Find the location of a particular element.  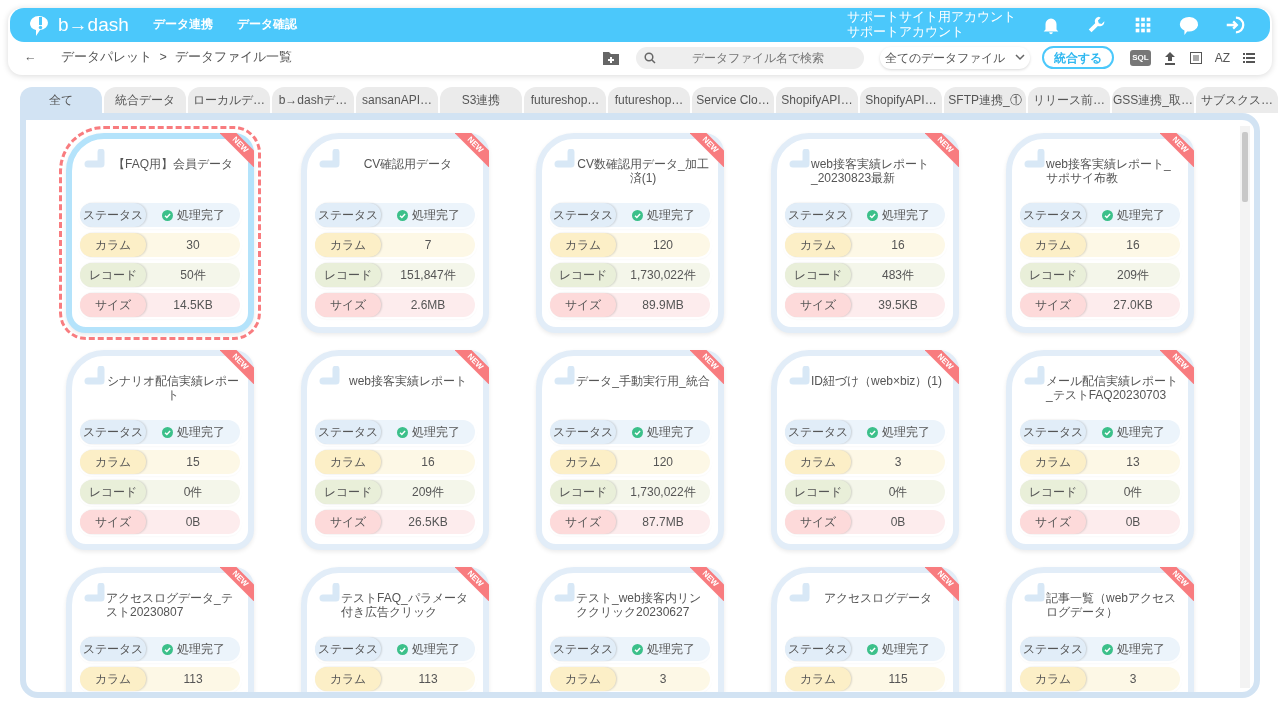

breadcrumb-item: データファイル一覧 is located at coordinates (233, 58).